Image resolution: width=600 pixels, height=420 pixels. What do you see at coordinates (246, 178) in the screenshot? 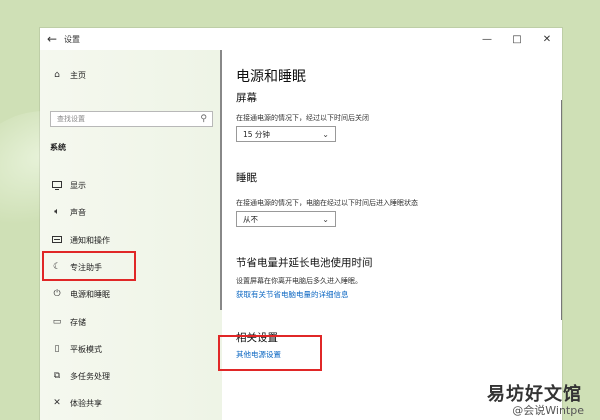
I see `sleep-heading: 睡眠` at bounding box center [246, 178].